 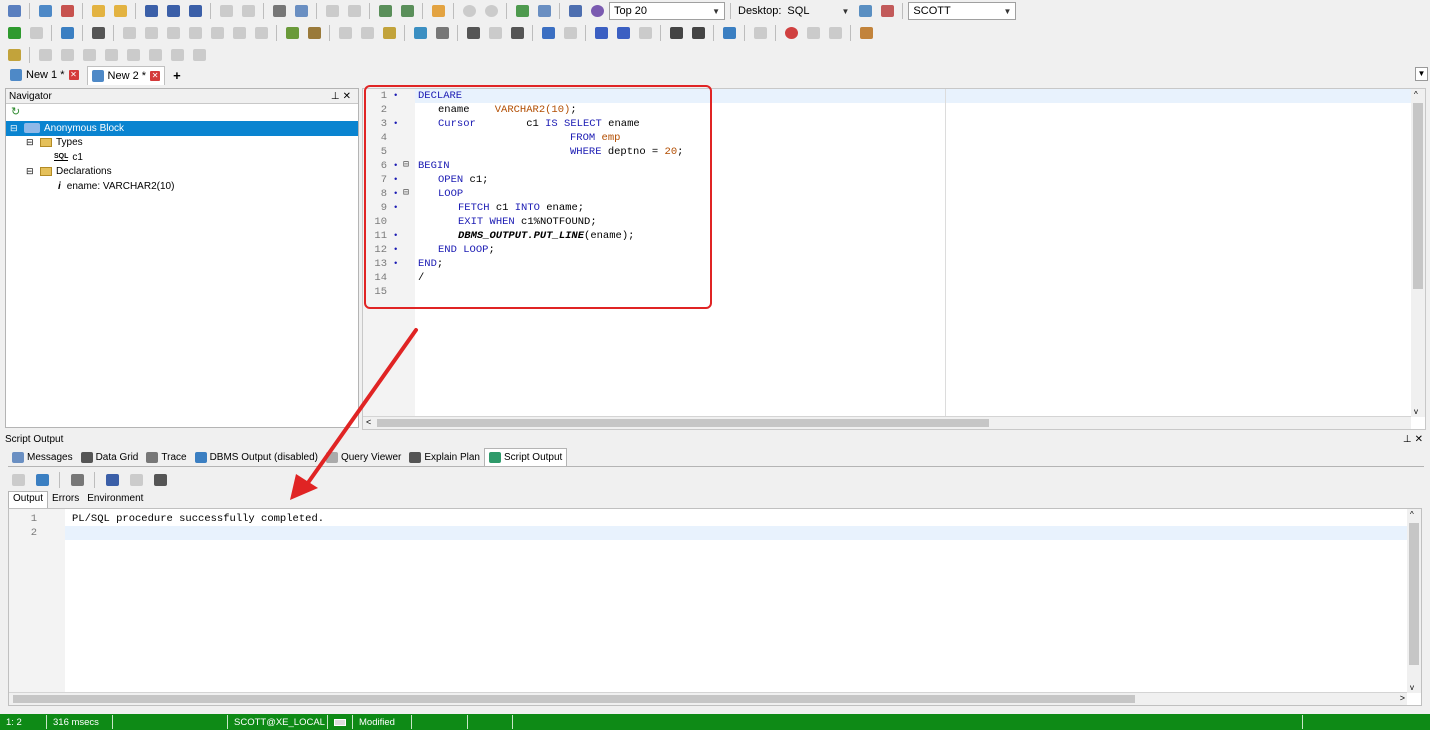 I want to click on status-cursor-position: 1: 2, so click(x=23, y=722).